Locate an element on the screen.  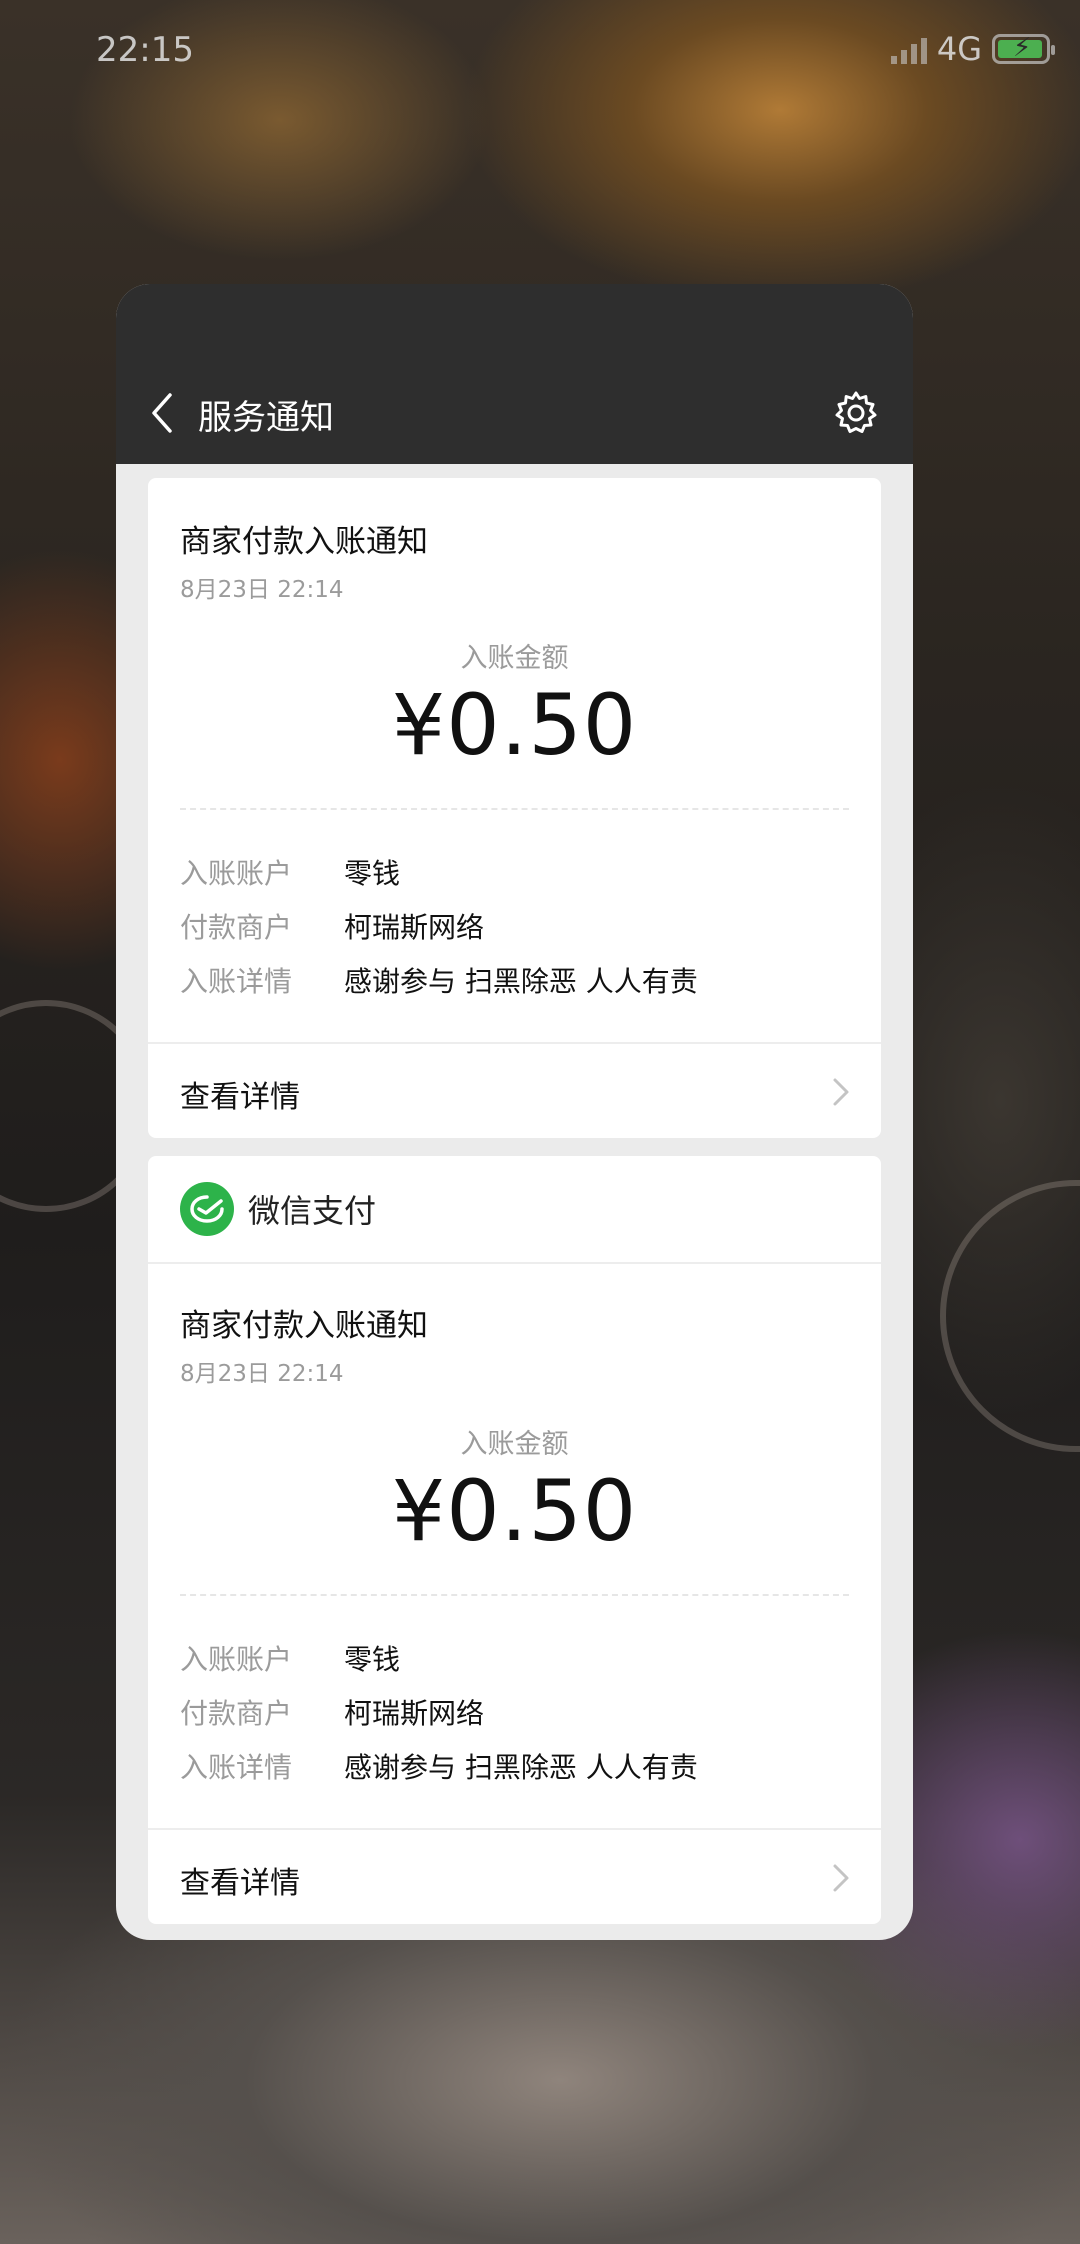
settings-button is located at coordinates (856, 413).